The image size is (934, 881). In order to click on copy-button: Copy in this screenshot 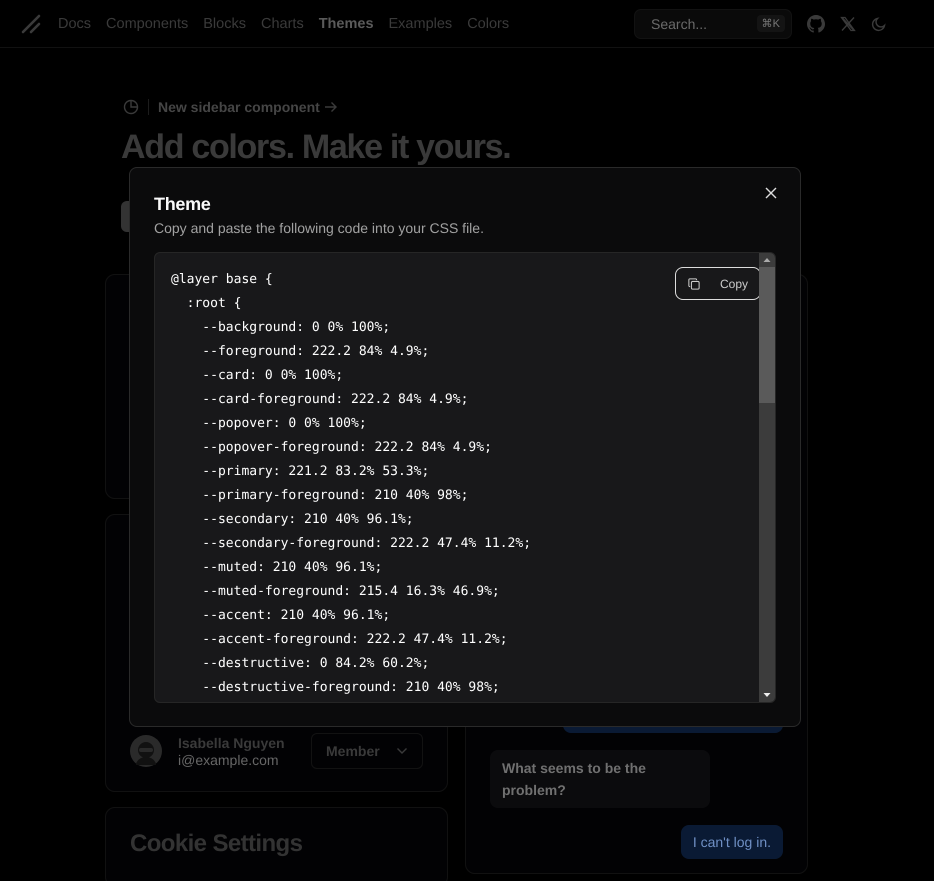, I will do `click(718, 283)`.